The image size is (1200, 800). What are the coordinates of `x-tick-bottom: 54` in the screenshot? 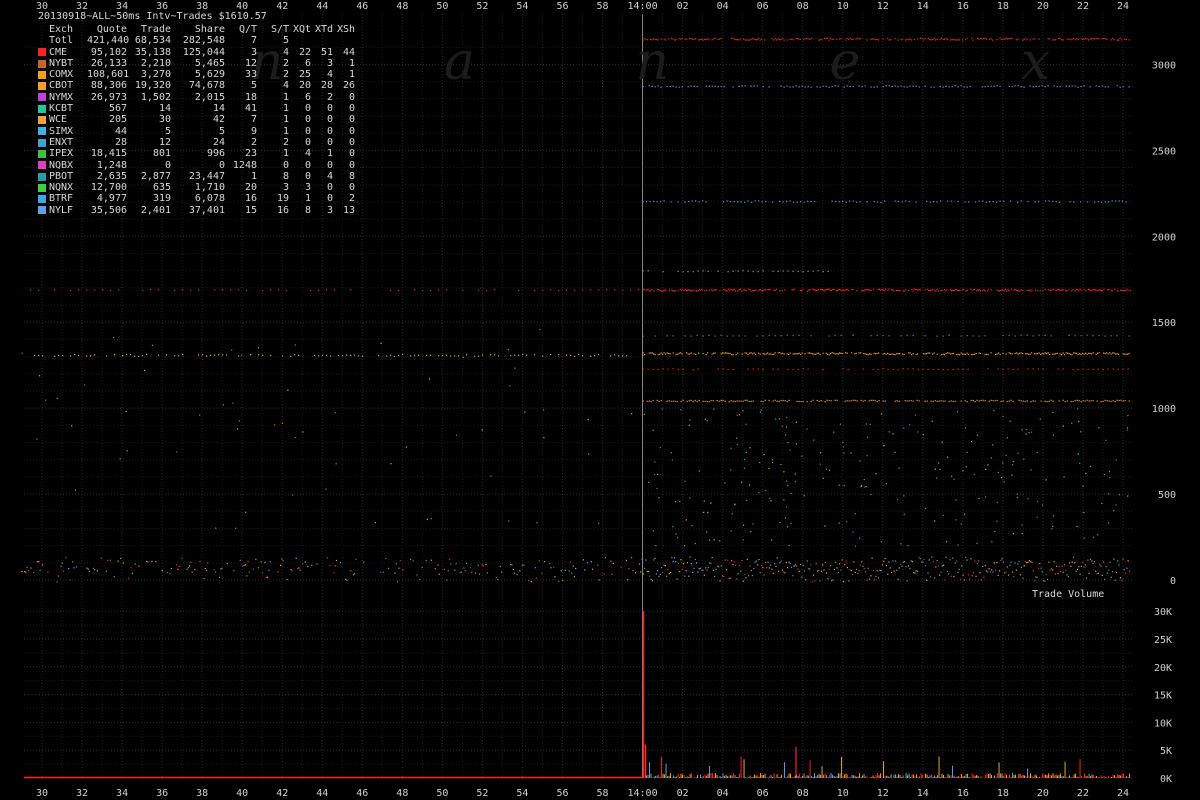 It's located at (522, 793).